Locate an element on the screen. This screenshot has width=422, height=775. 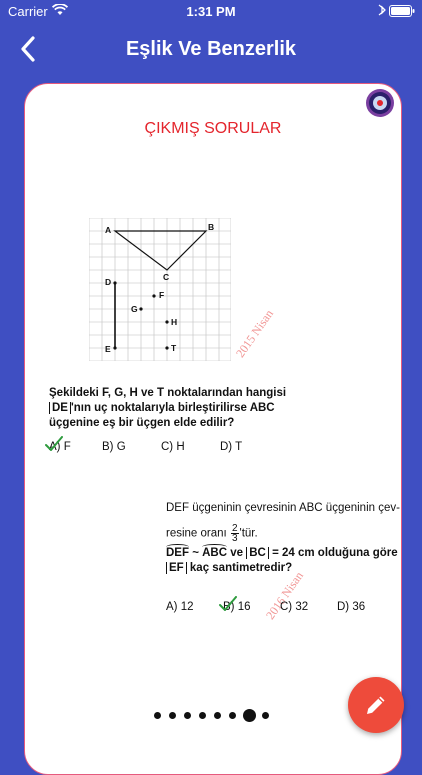
label-c: C is located at coordinates (166, 277).